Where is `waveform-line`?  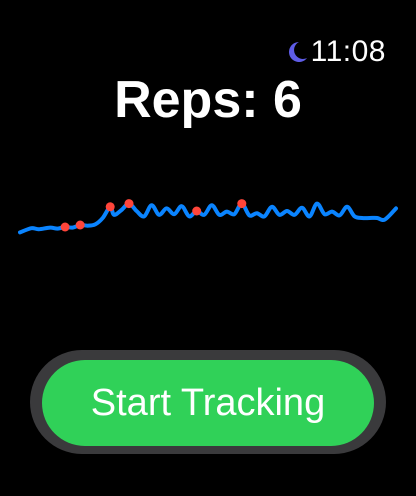 waveform-line is located at coordinates (208, 218).